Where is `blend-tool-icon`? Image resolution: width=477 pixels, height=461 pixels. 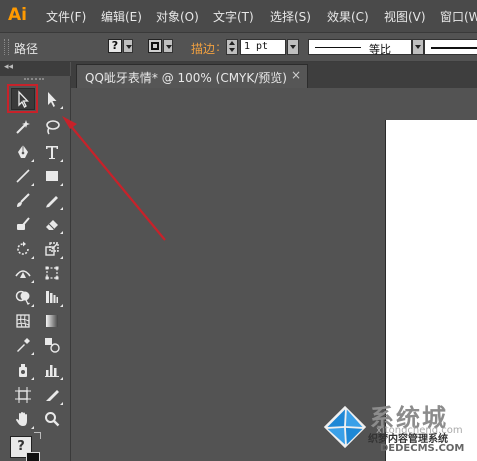
blend-tool-icon is located at coordinates (52, 345).